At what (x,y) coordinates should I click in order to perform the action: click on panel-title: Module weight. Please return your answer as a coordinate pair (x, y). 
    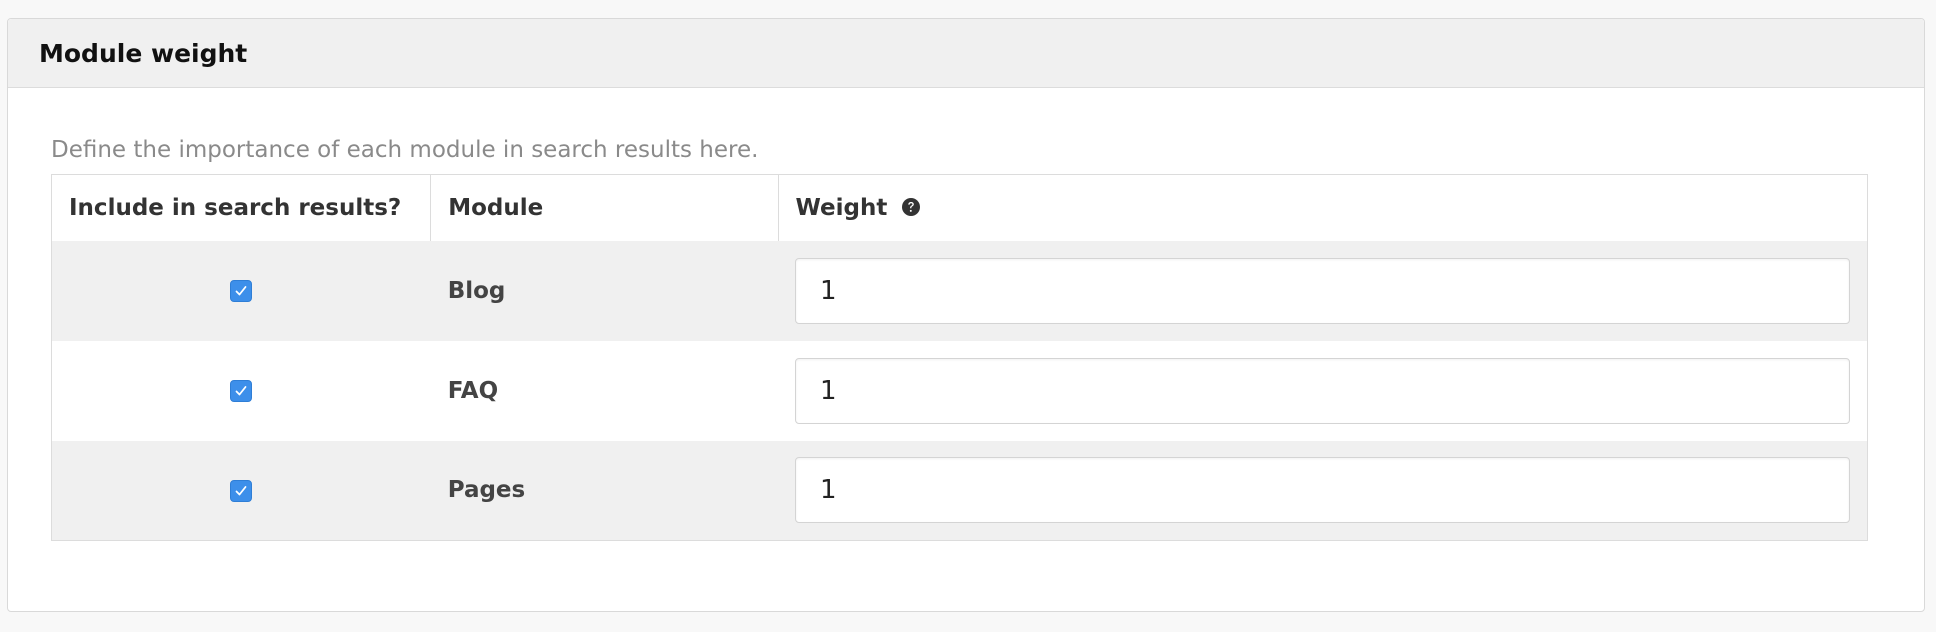
    Looking at the image, I should click on (143, 53).